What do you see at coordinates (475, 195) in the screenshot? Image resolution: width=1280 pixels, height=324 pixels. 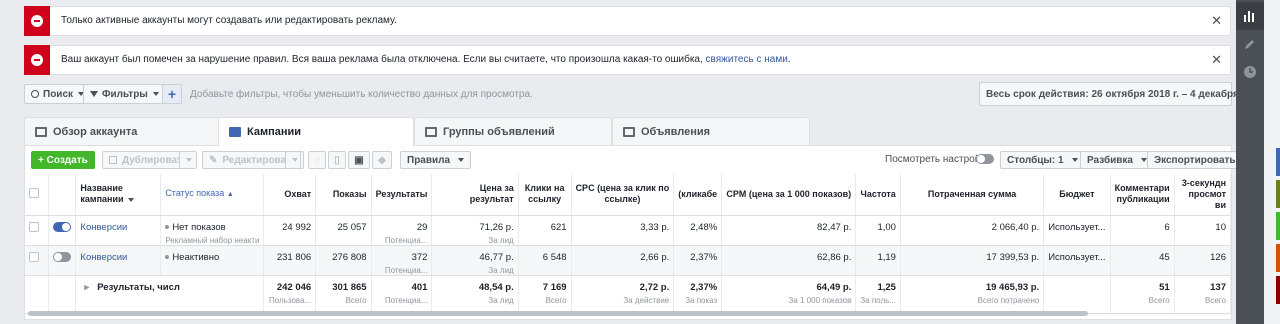 I see `col-cost-per-result: Цена за результат` at bounding box center [475, 195].